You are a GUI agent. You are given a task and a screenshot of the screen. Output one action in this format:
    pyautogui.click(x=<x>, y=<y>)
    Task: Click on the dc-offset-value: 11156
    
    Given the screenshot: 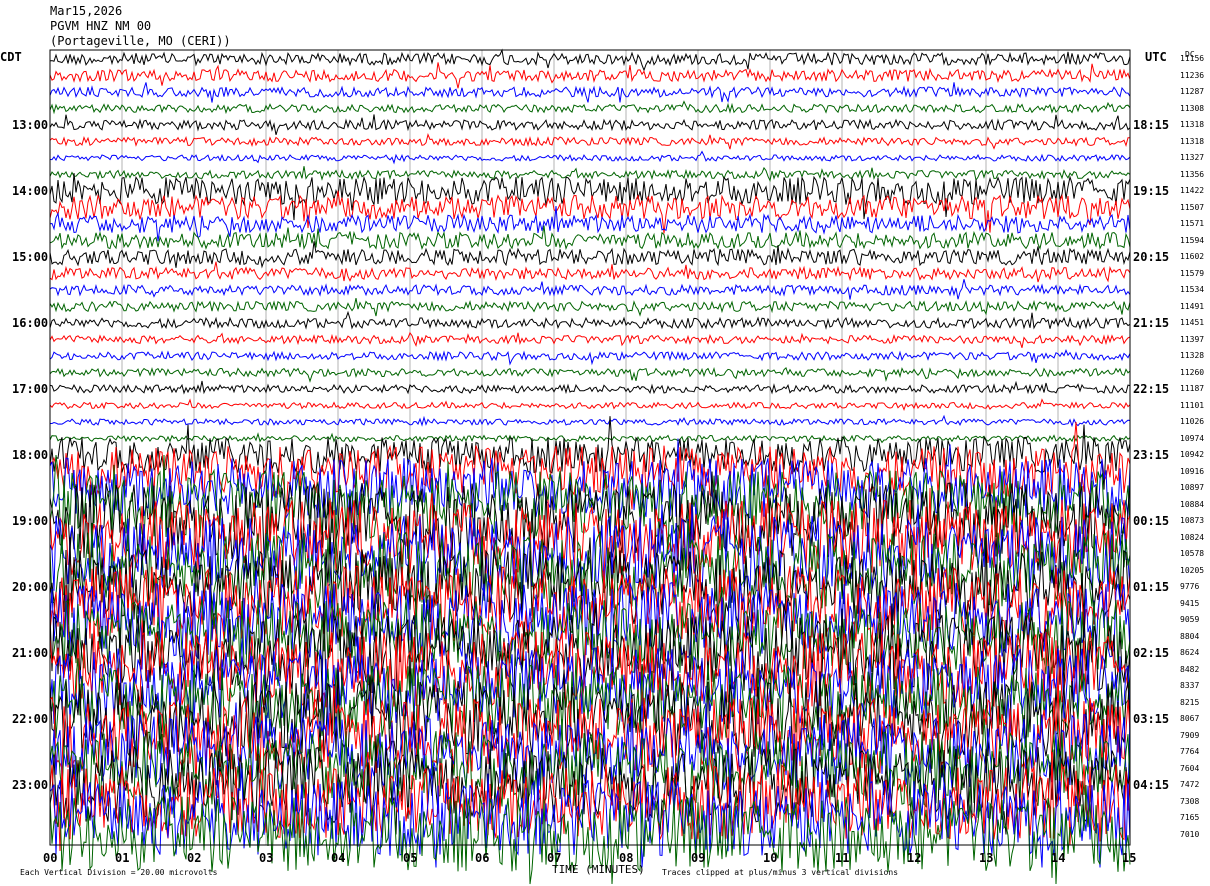 What is the action you would take?
    pyautogui.click(x=1192, y=58)
    